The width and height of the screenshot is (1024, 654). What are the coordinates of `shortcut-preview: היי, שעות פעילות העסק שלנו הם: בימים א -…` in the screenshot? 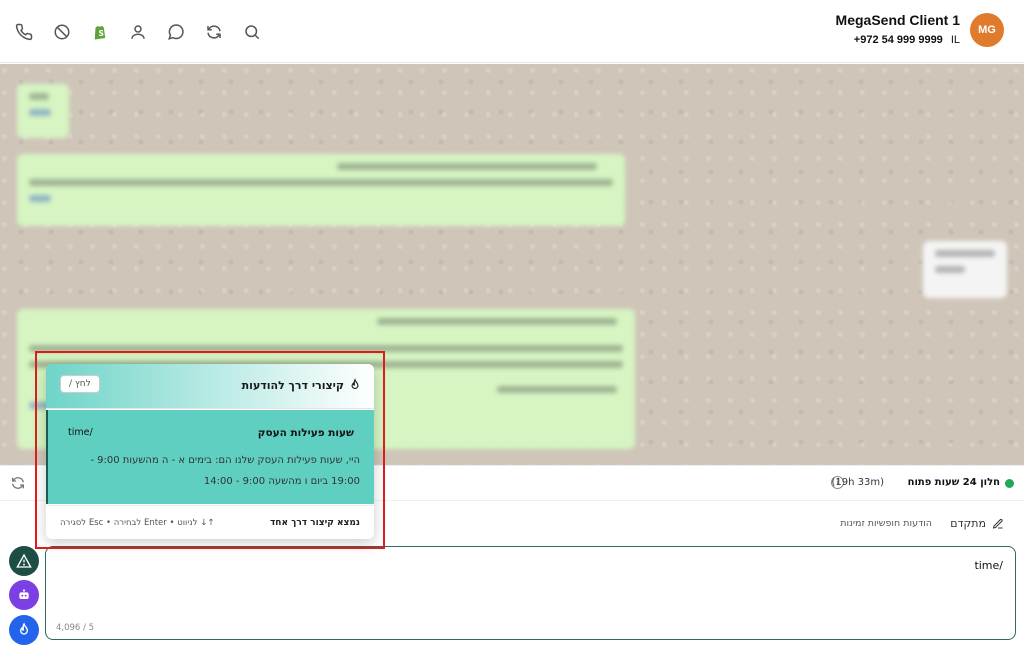 It's located at (225, 471).